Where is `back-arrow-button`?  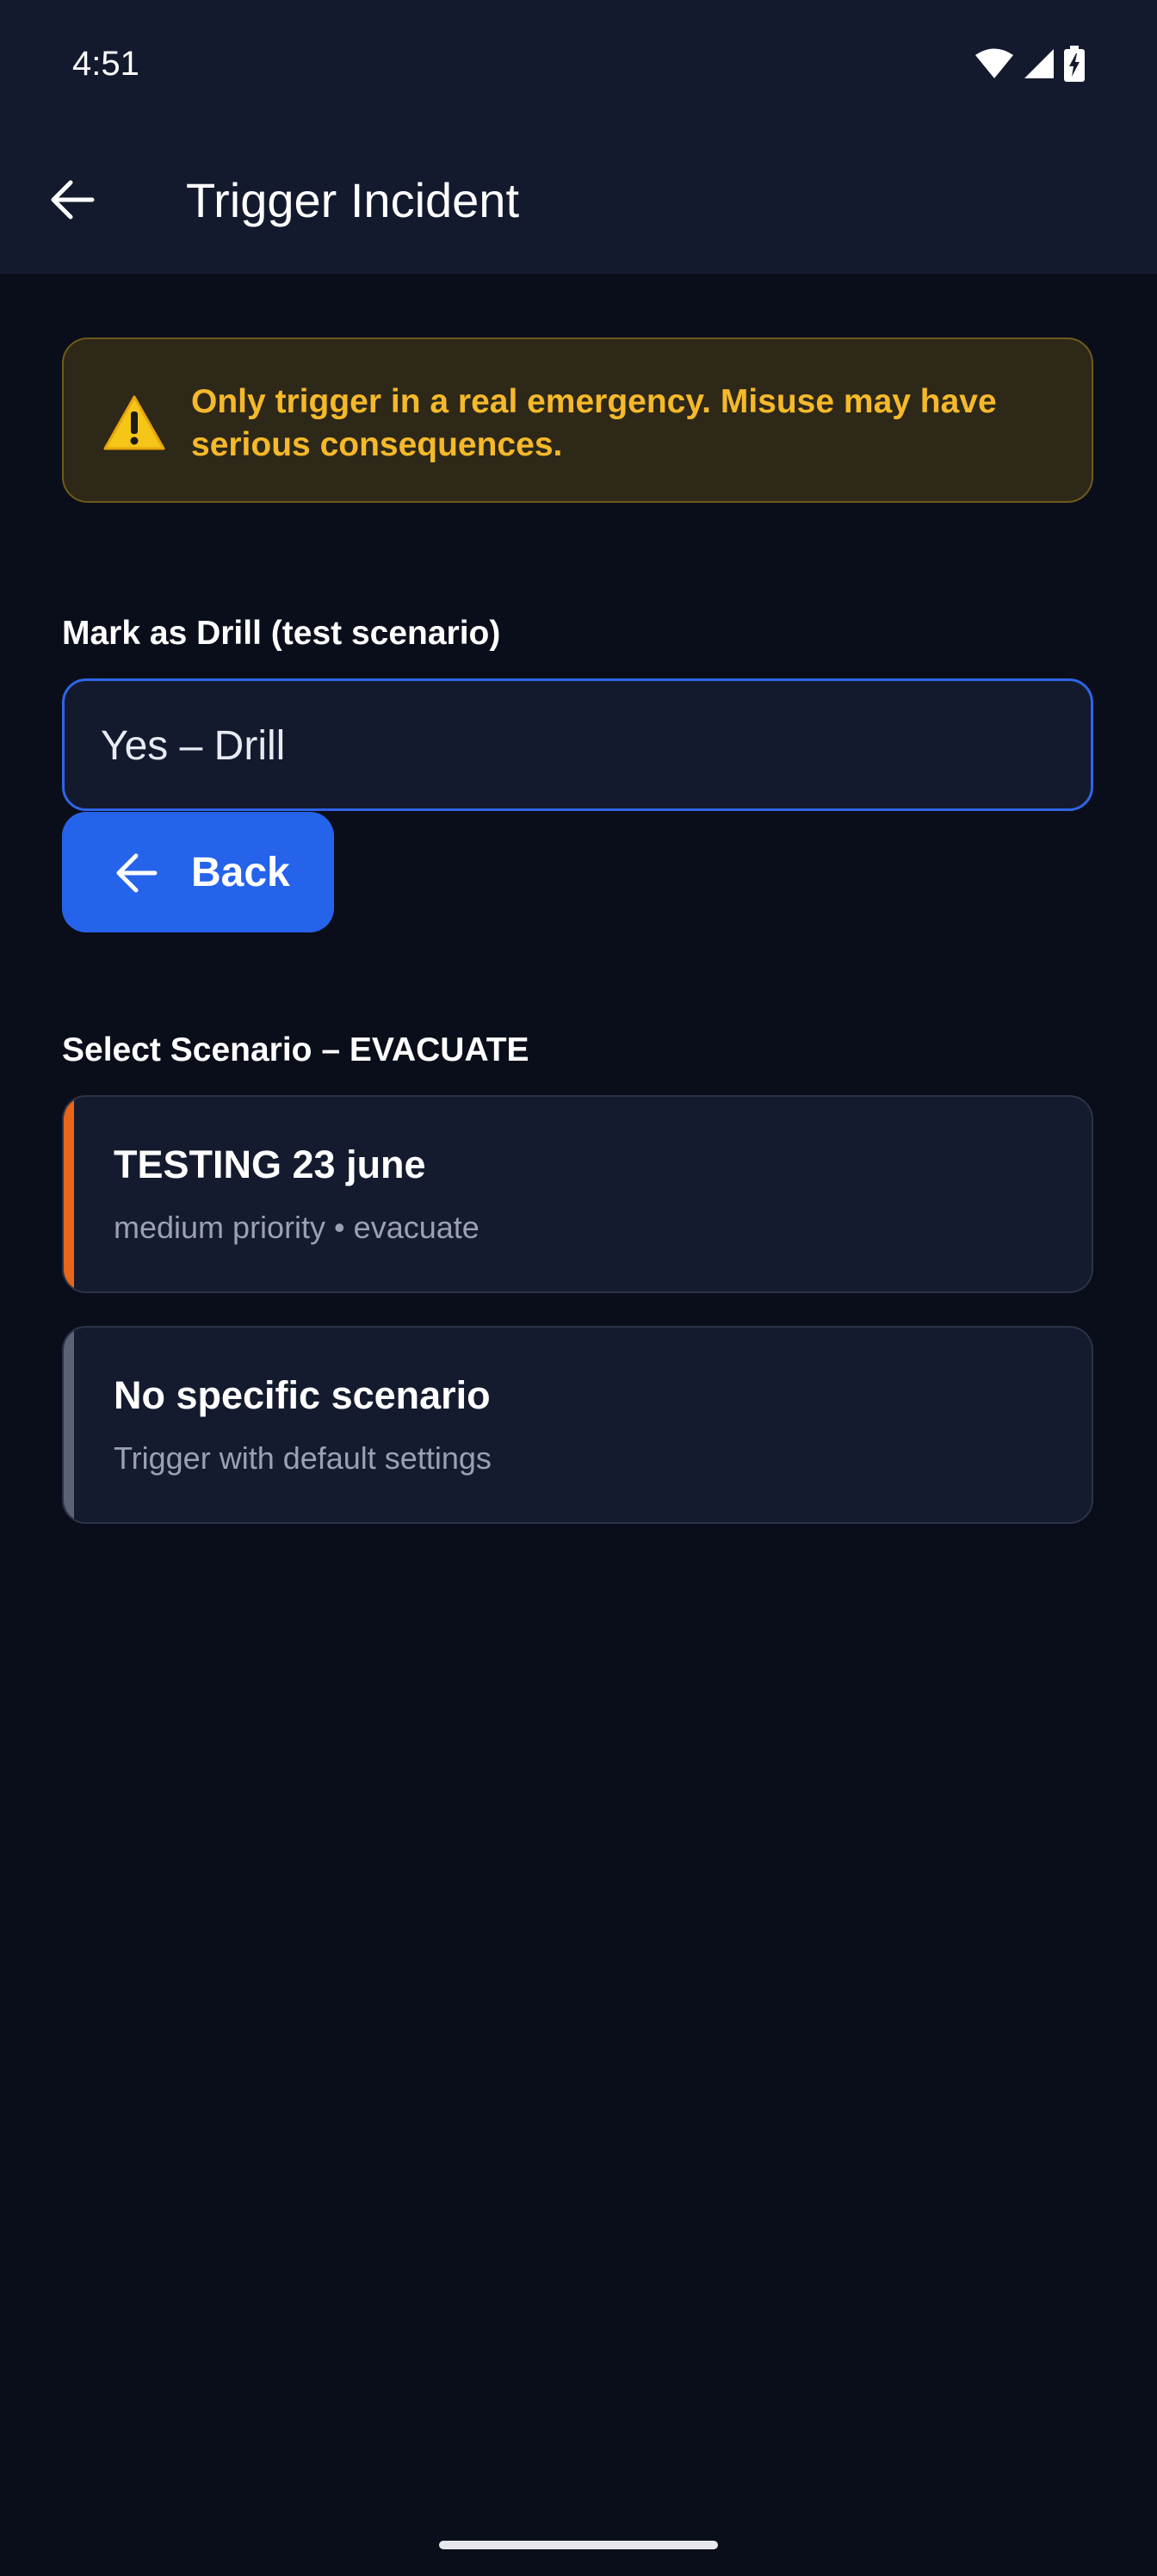 back-arrow-button is located at coordinates (72, 200).